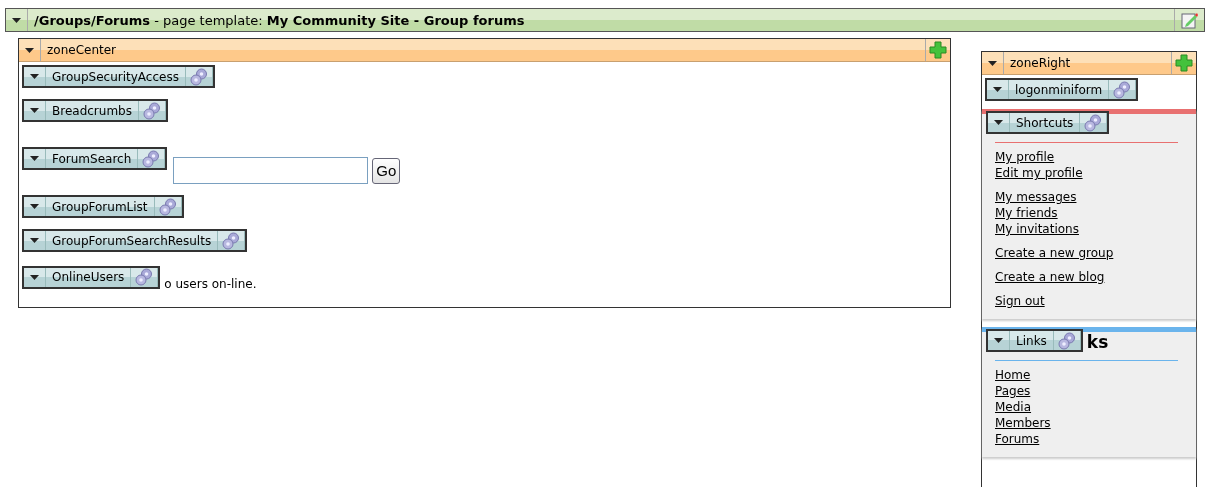  What do you see at coordinates (1013, 407) in the screenshot?
I see `nav-link: Media` at bounding box center [1013, 407].